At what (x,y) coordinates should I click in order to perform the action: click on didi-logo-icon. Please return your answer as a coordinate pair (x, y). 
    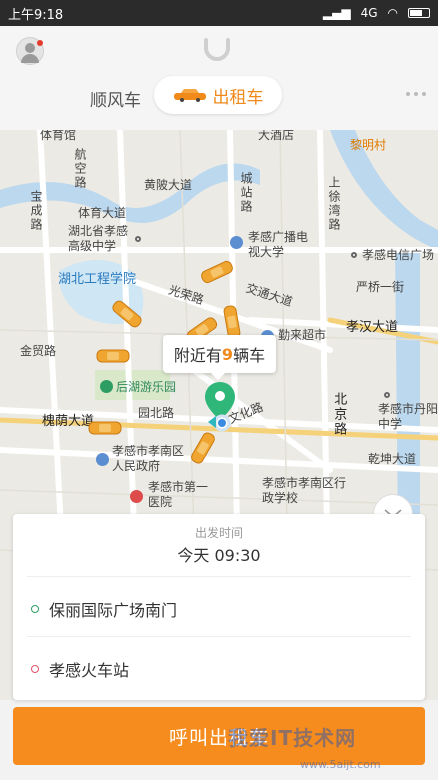
    Looking at the image, I should click on (217, 49).